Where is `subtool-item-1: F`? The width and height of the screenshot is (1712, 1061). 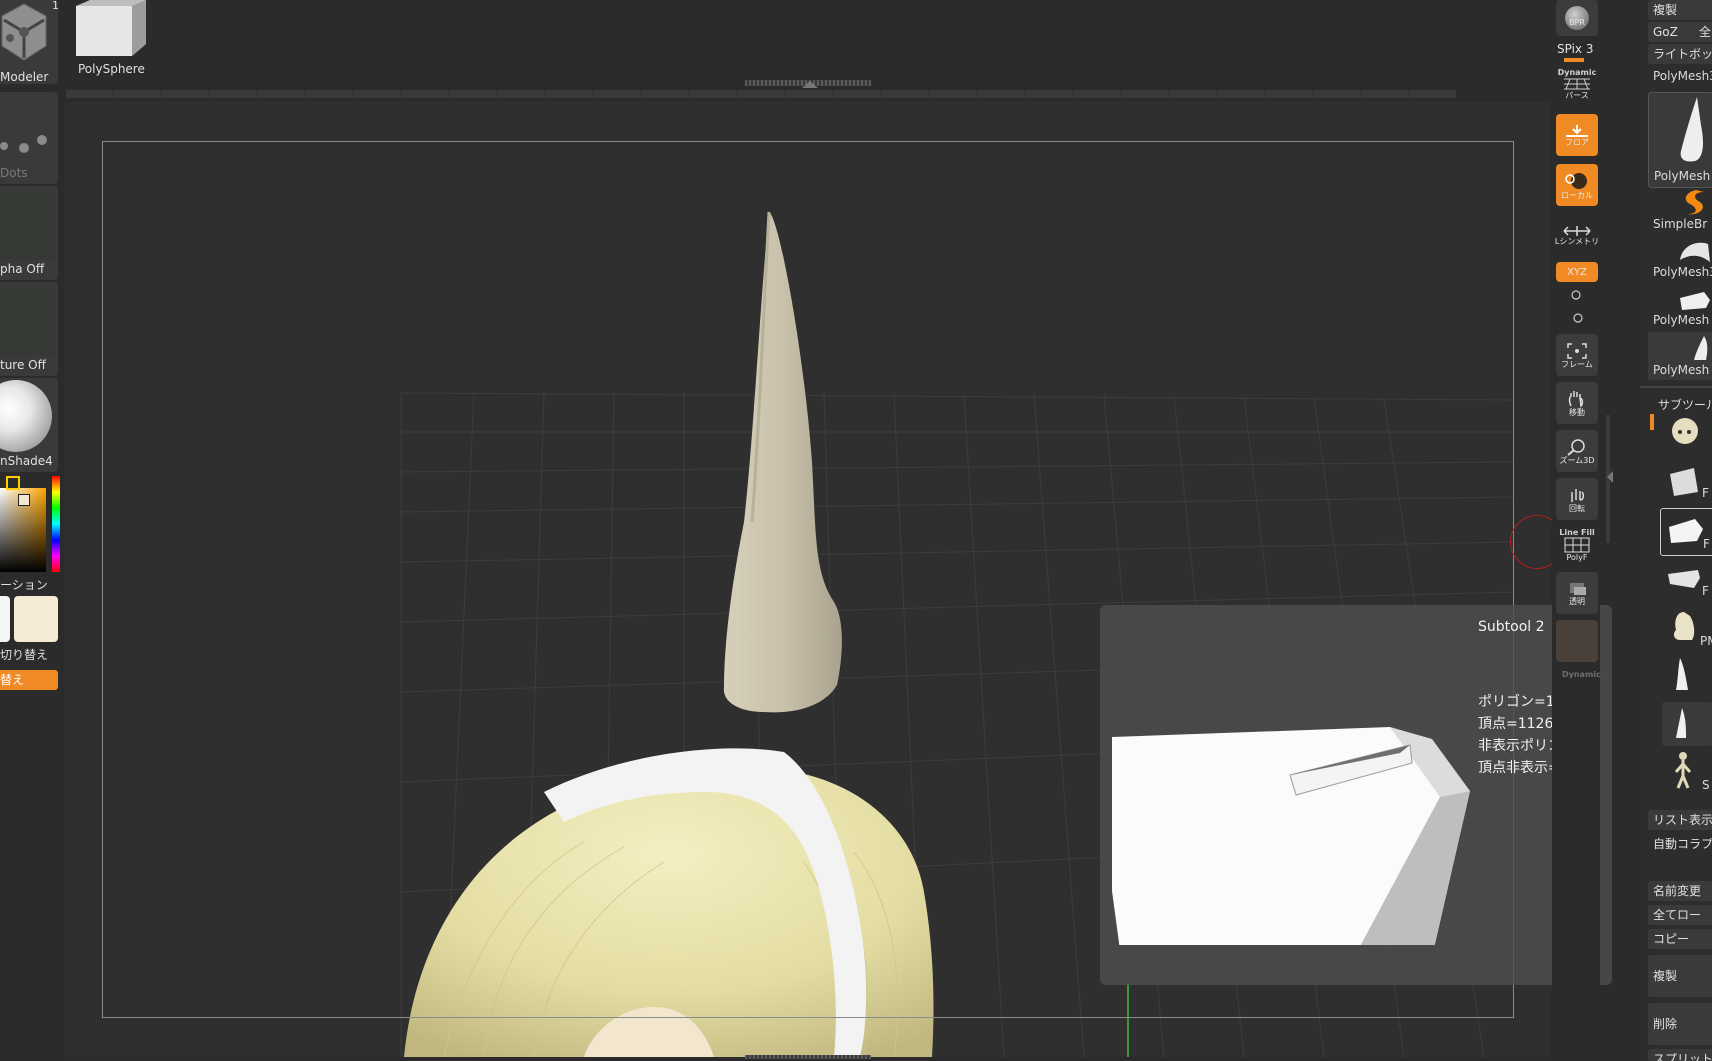
subtool-item-1: F is located at coordinates (1686, 482).